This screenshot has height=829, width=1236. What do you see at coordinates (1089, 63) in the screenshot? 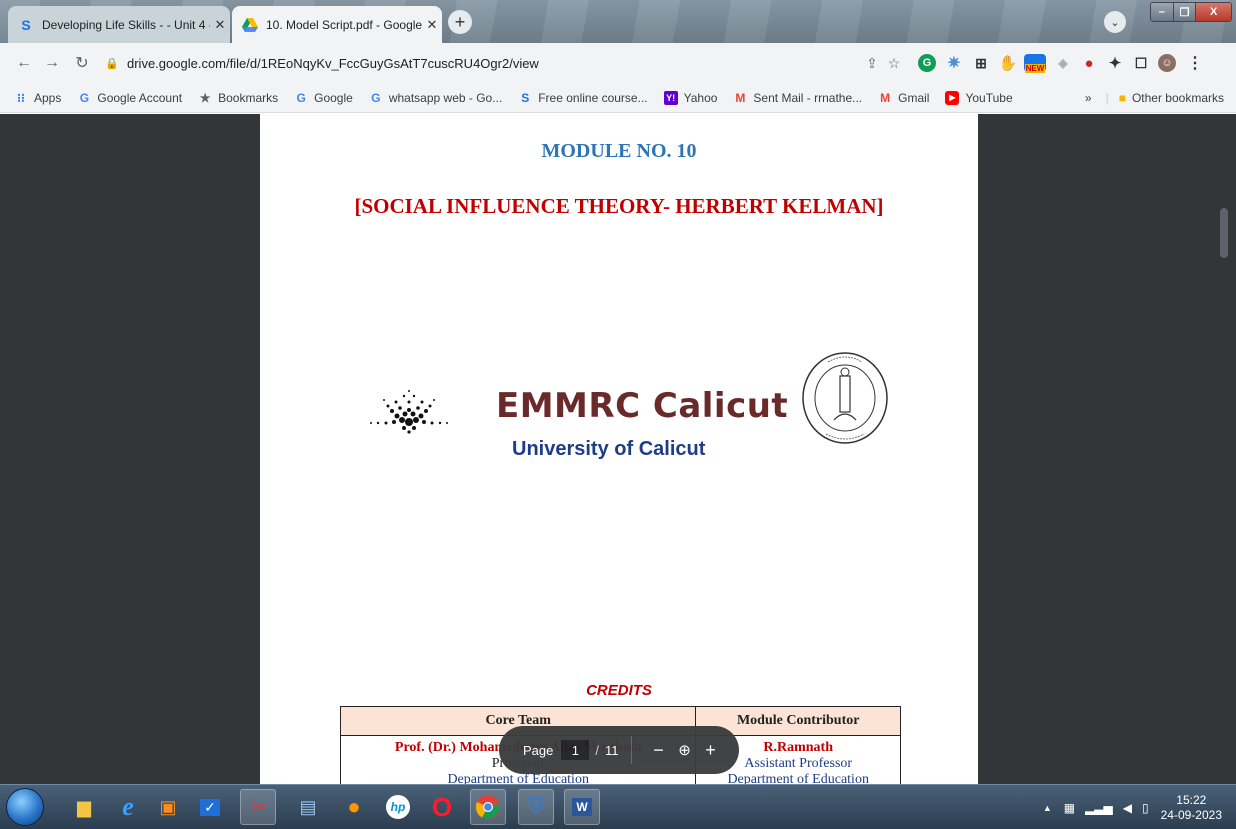
I see `apple-extension-icon: ●` at bounding box center [1089, 63].